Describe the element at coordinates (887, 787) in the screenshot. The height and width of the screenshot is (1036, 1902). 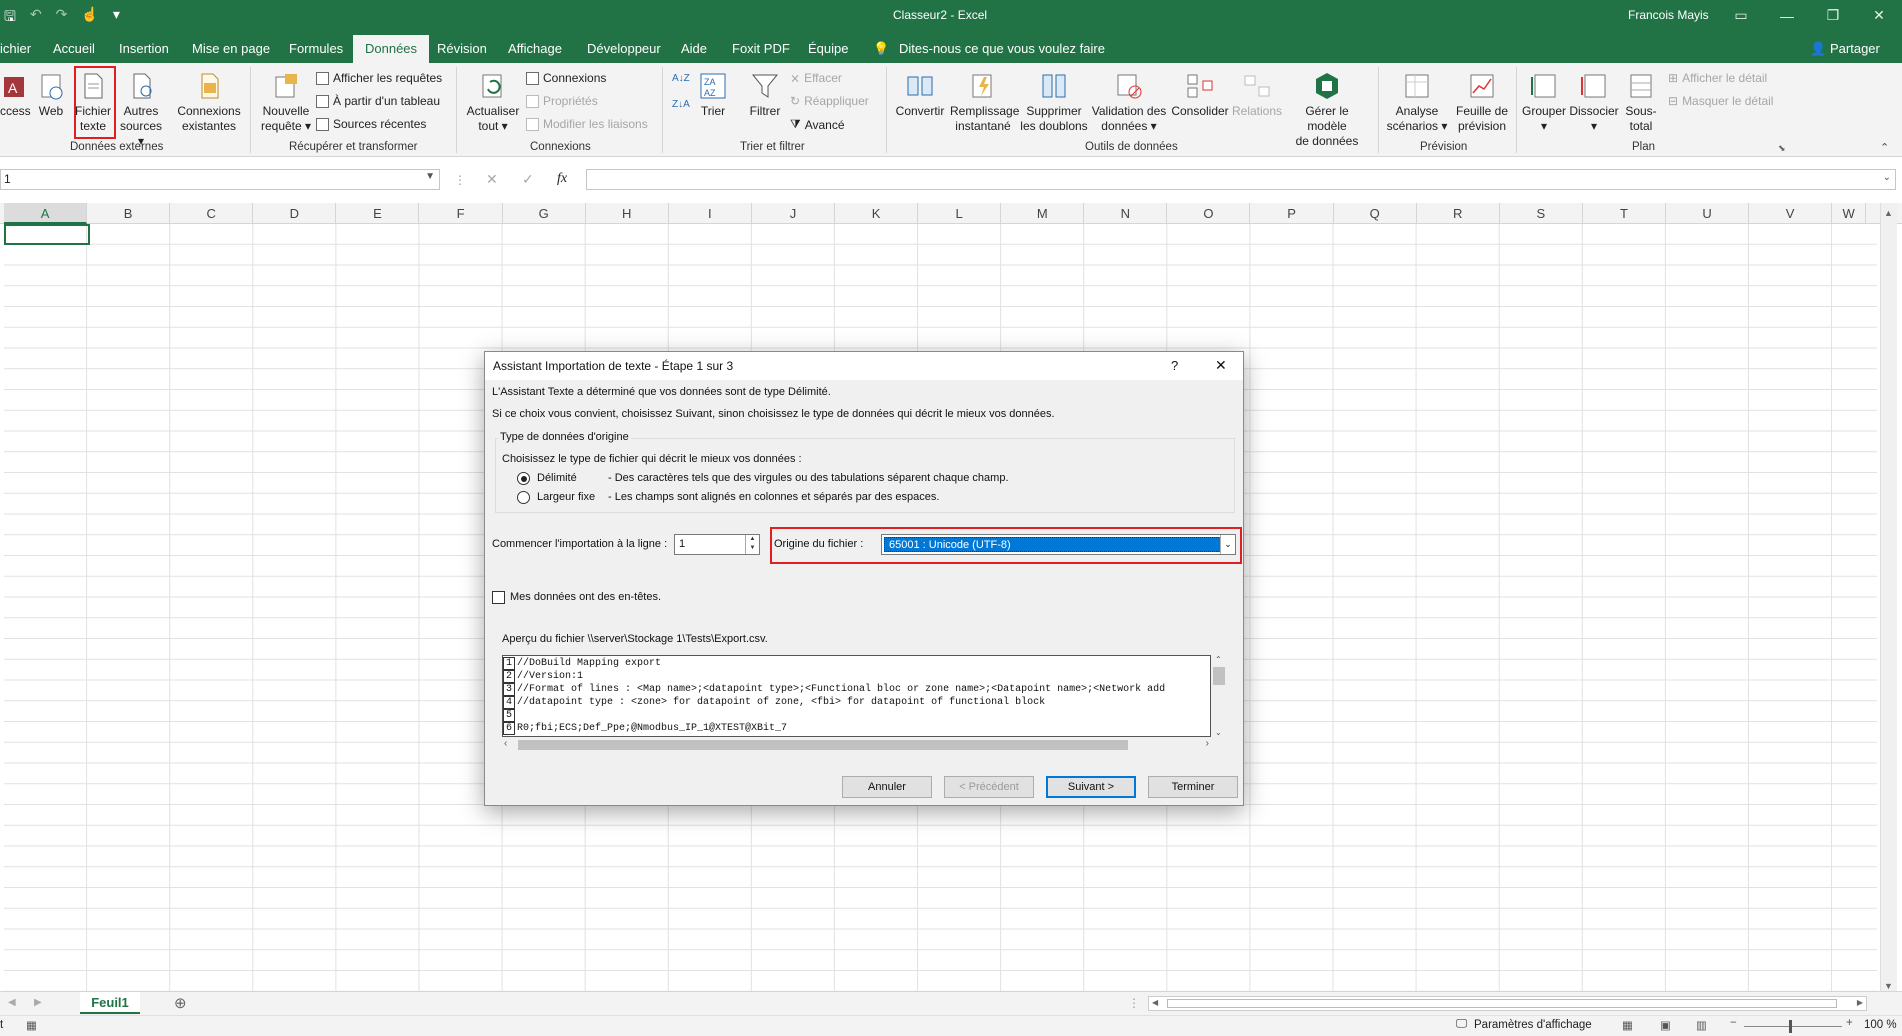
I see `cancel-button: Annuler` at that location.